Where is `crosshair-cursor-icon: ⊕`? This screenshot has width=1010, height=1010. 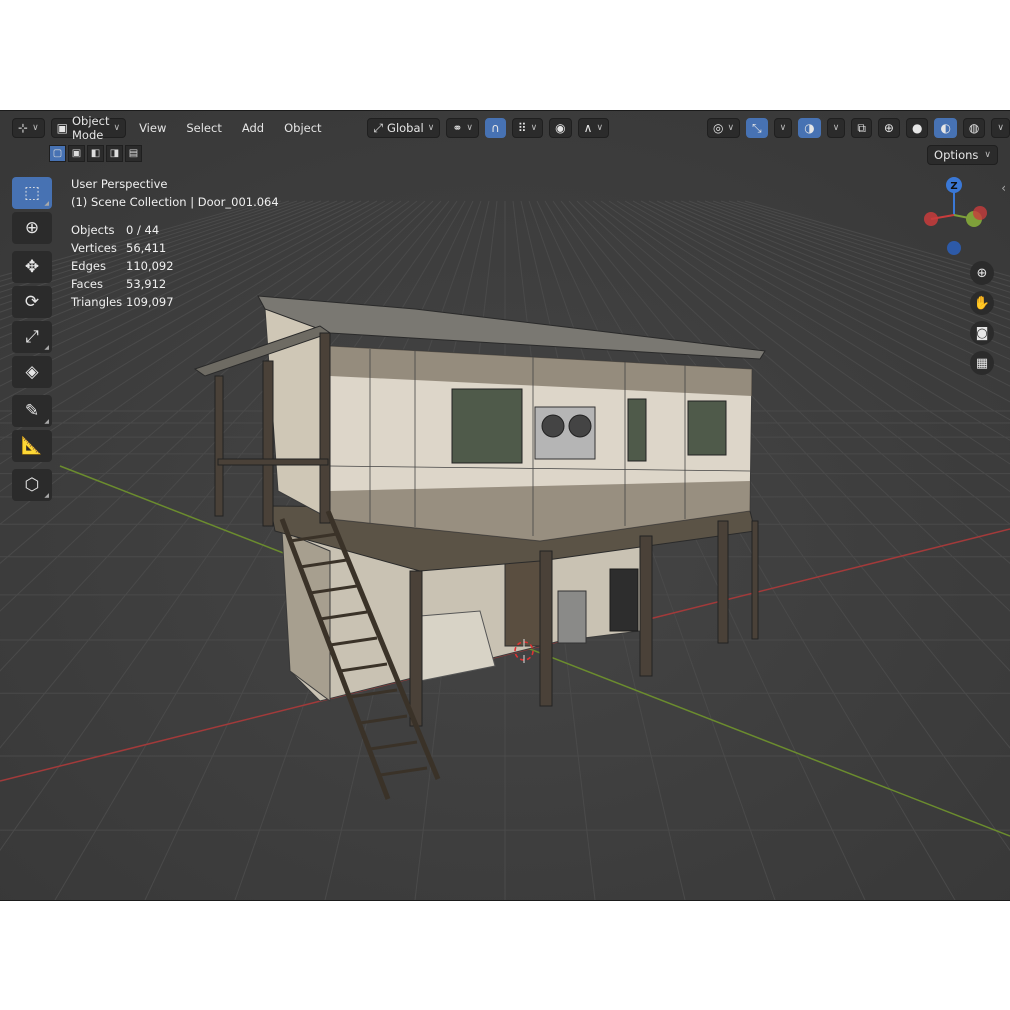 crosshair-cursor-icon: ⊕ is located at coordinates (32, 228).